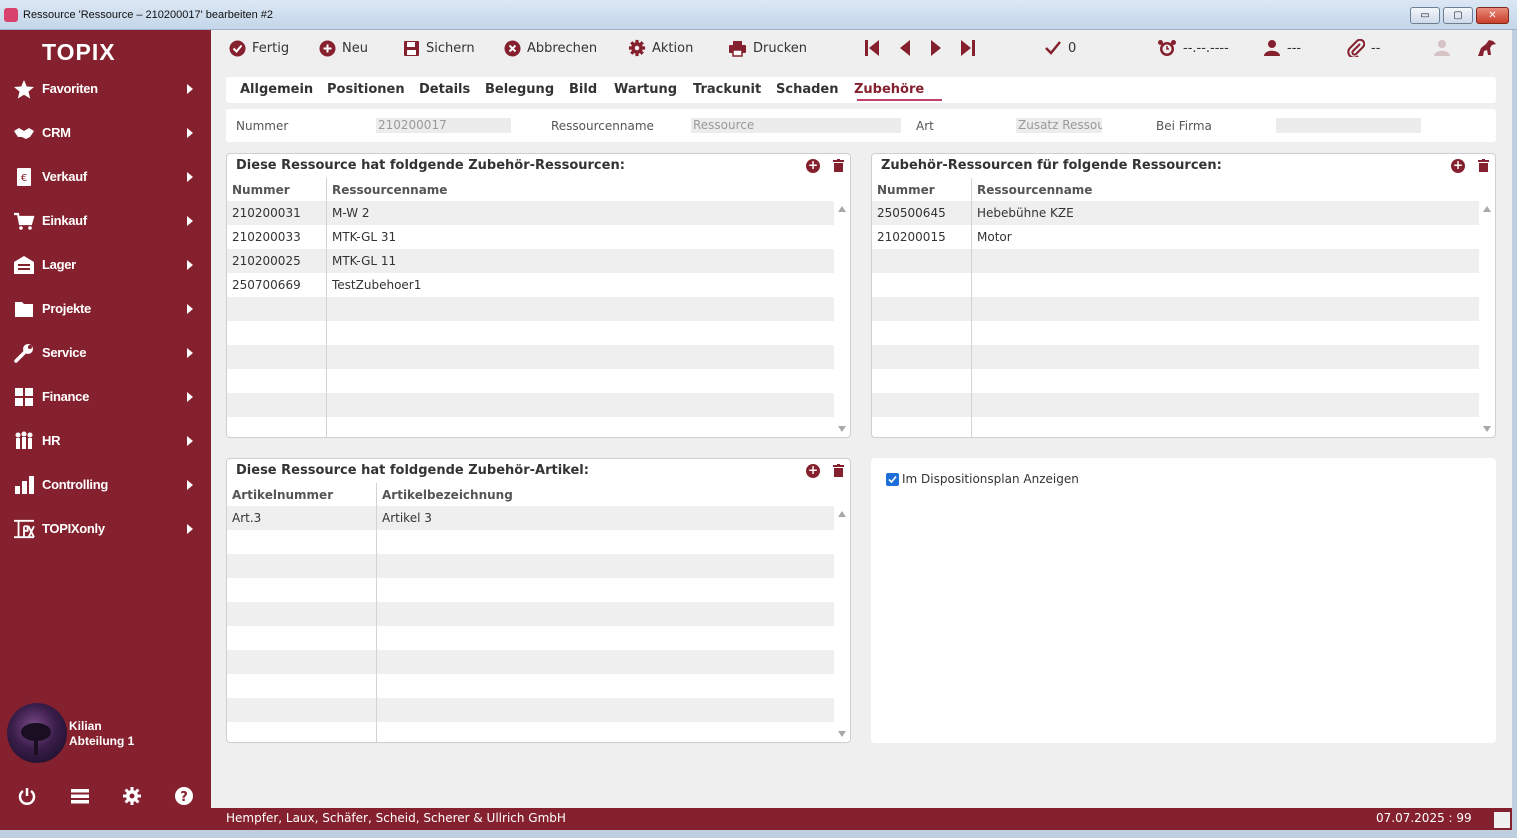 This screenshot has height=838, width=1517. I want to click on sidebar-item-controlling: Controlling, so click(105, 485).